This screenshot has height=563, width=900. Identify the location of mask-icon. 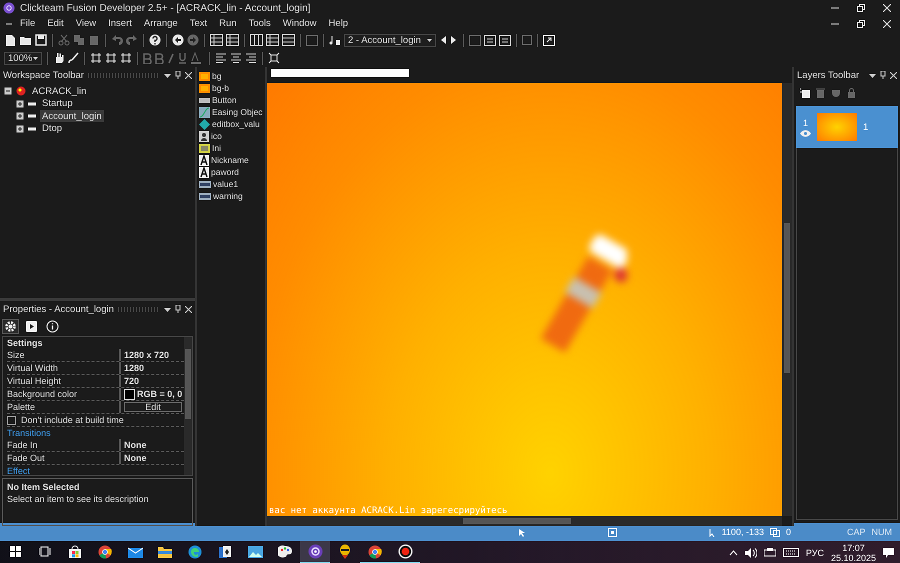
(836, 93).